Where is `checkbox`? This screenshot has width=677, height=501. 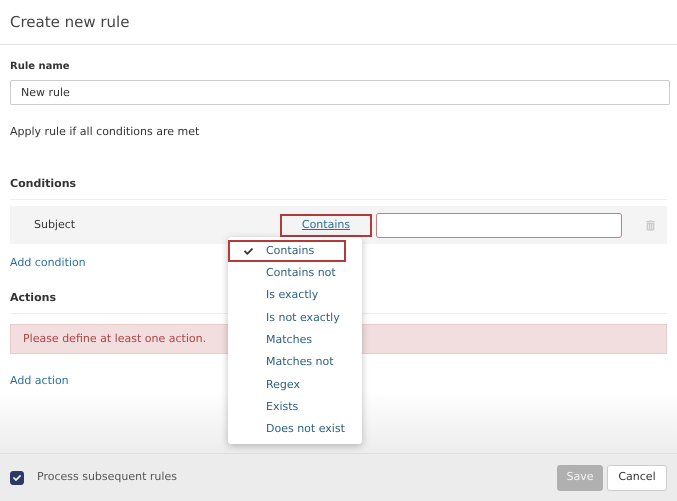
checkbox is located at coordinates (17, 477).